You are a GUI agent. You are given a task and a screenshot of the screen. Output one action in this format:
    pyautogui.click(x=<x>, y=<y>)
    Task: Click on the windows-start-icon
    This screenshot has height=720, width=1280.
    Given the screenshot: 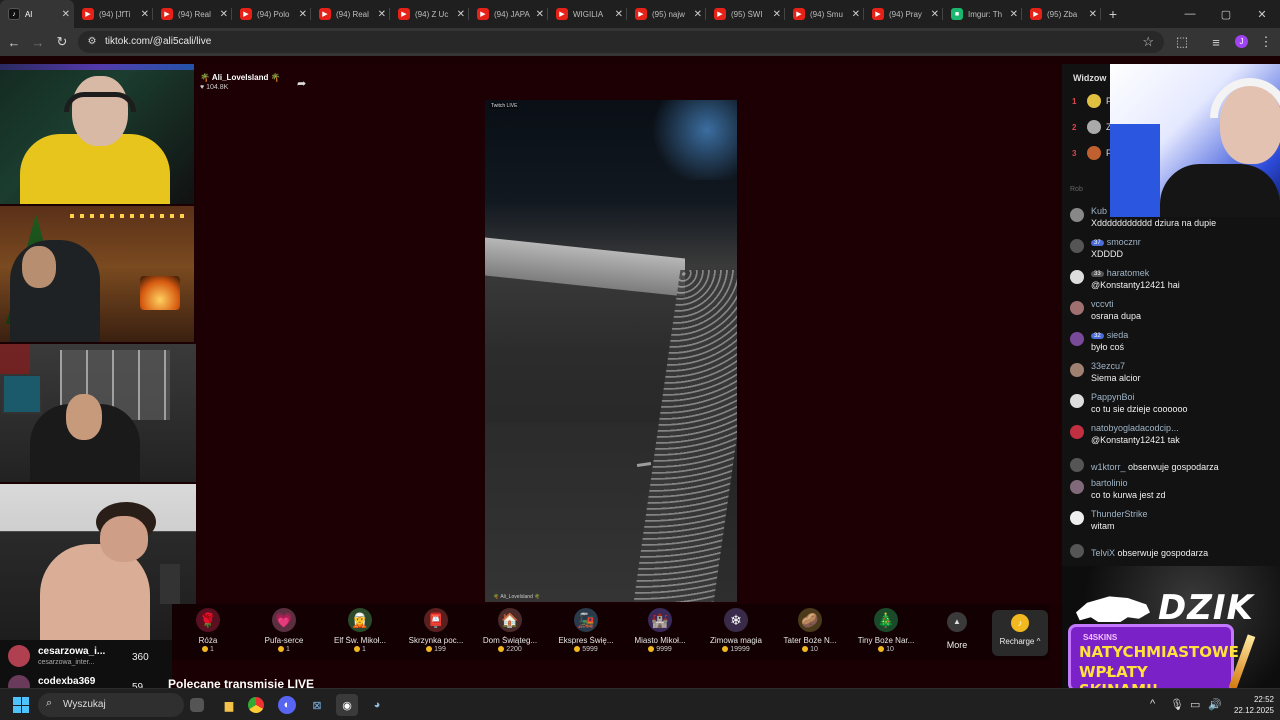 What is the action you would take?
    pyautogui.click(x=21, y=705)
    